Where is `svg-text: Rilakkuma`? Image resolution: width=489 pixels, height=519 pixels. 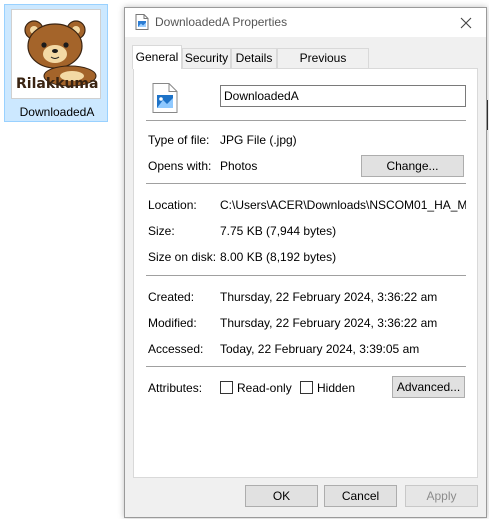
svg-text: Rilakkuma is located at coordinates (57, 84).